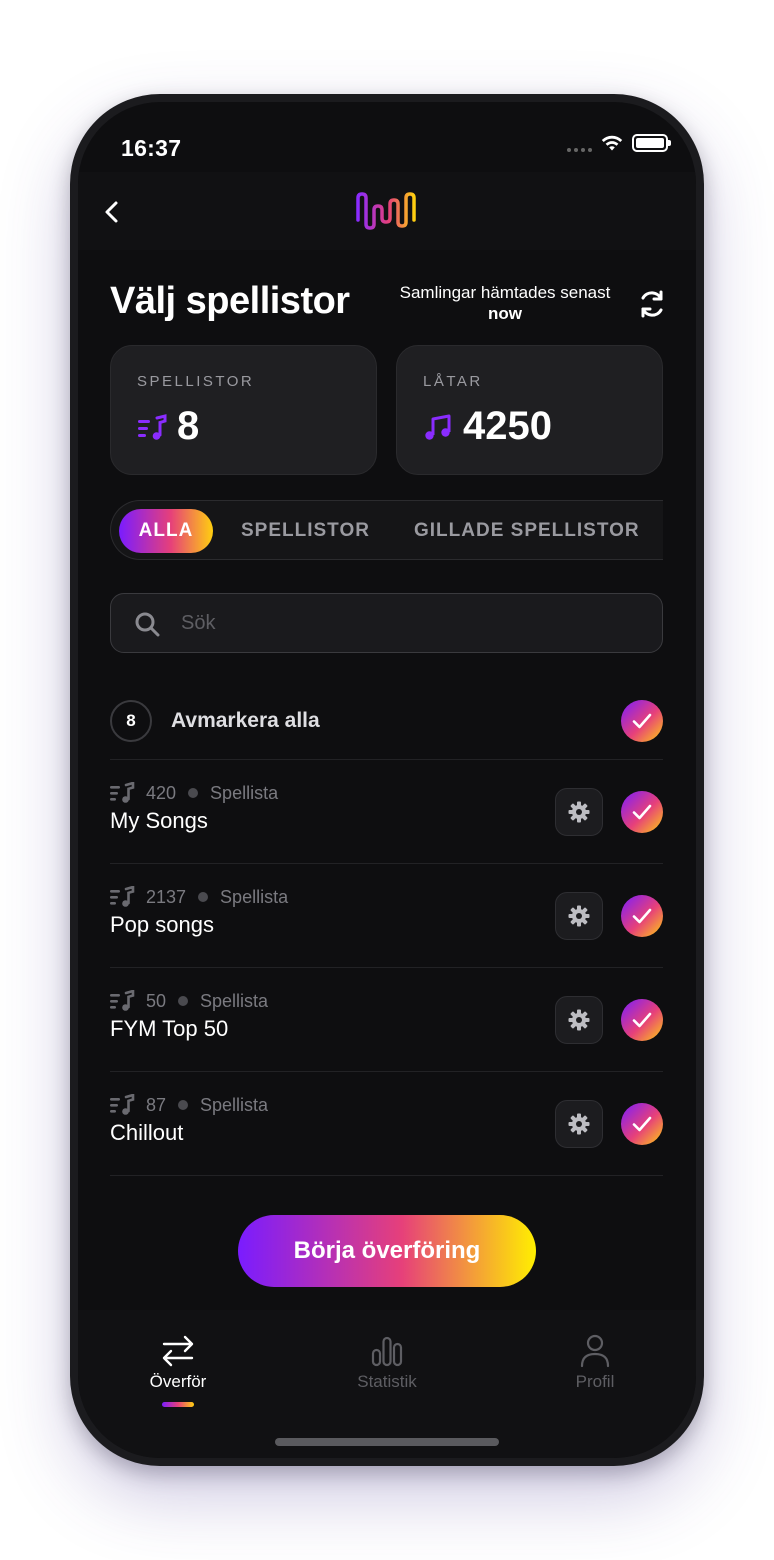 The width and height of the screenshot is (774, 1560). What do you see at coordinates (166, 896) in the screenshot?
I see `playlist-track-count: 2137` at bounding box center [166, 896].